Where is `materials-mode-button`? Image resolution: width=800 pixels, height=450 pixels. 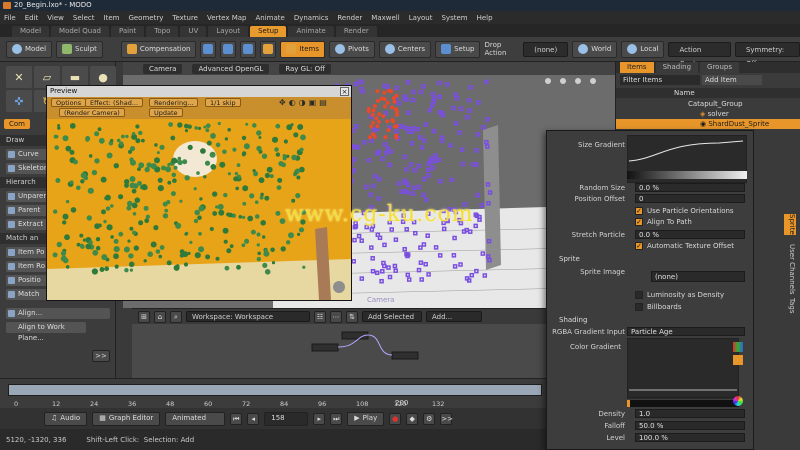
materials-mode-button is located at coordinates (268, 49).